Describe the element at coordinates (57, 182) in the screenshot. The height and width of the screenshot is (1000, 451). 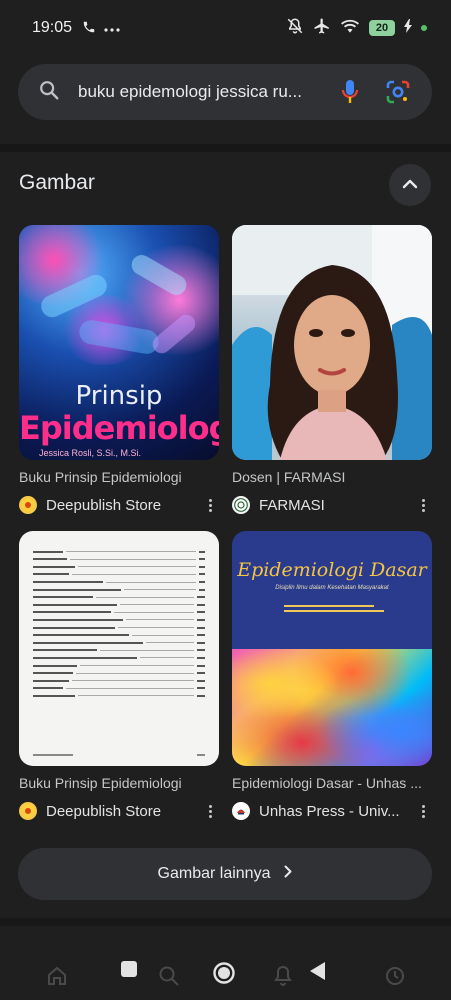
I see `section-title: Gambar` at that location.